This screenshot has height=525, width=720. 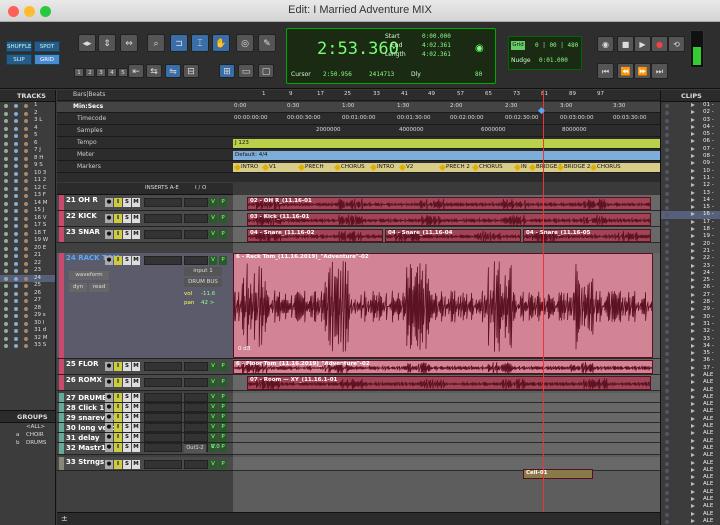 What do you see at coordinates (47, 46) in the screenshot?
I see `spot-mode-button: SPOT` at bounding box center [47, 46].